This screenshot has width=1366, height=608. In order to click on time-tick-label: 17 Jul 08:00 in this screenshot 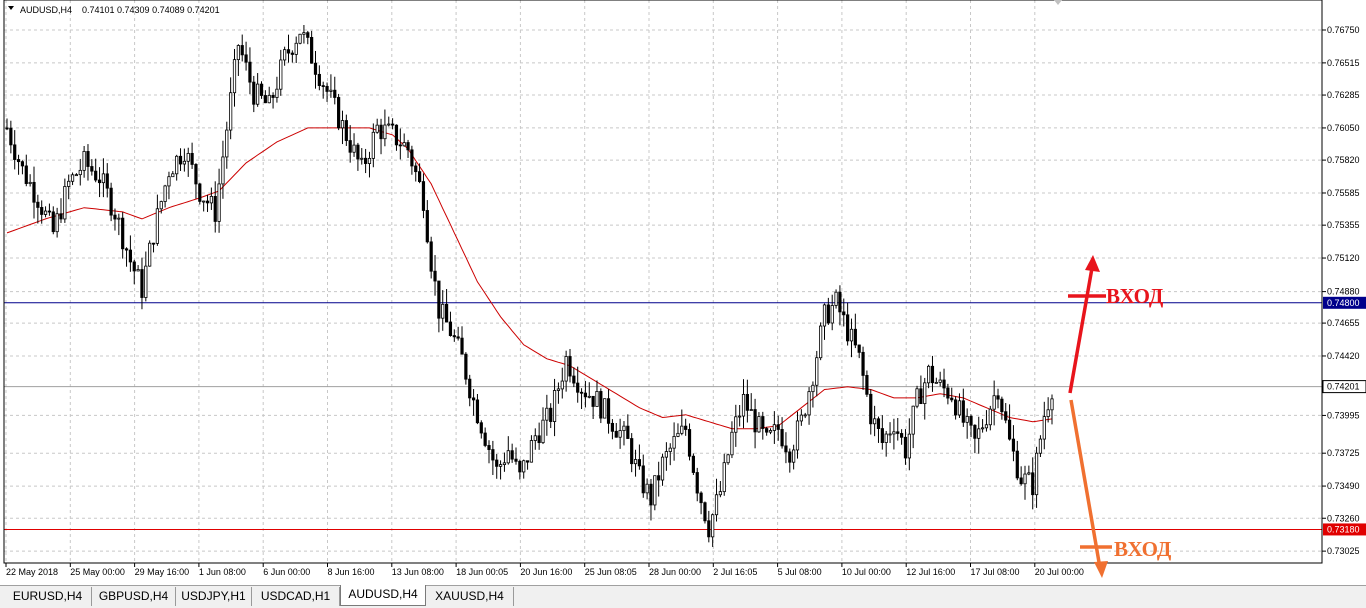, I will do `click(995, 572)`.